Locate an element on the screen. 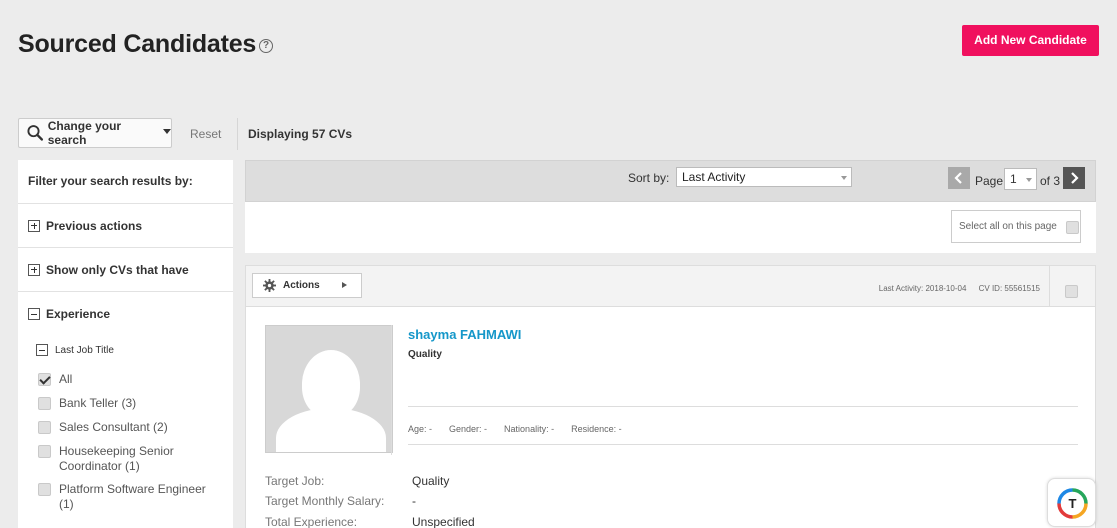  sort-label: Sort by: is located at coordinates (649, 178).